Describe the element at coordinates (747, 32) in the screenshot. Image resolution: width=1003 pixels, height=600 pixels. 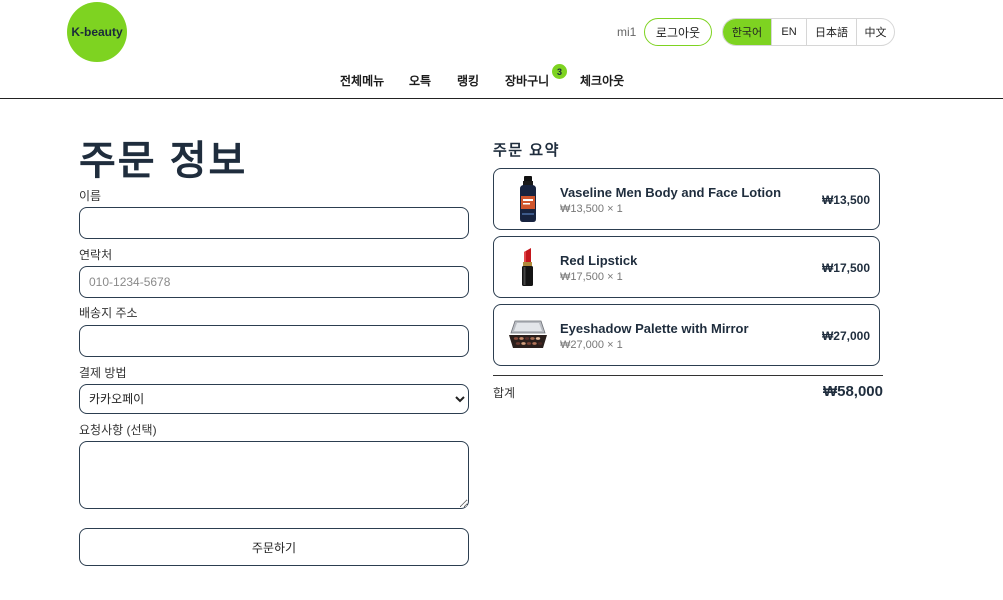
I see `language-option-ko: 한국어` at that location.